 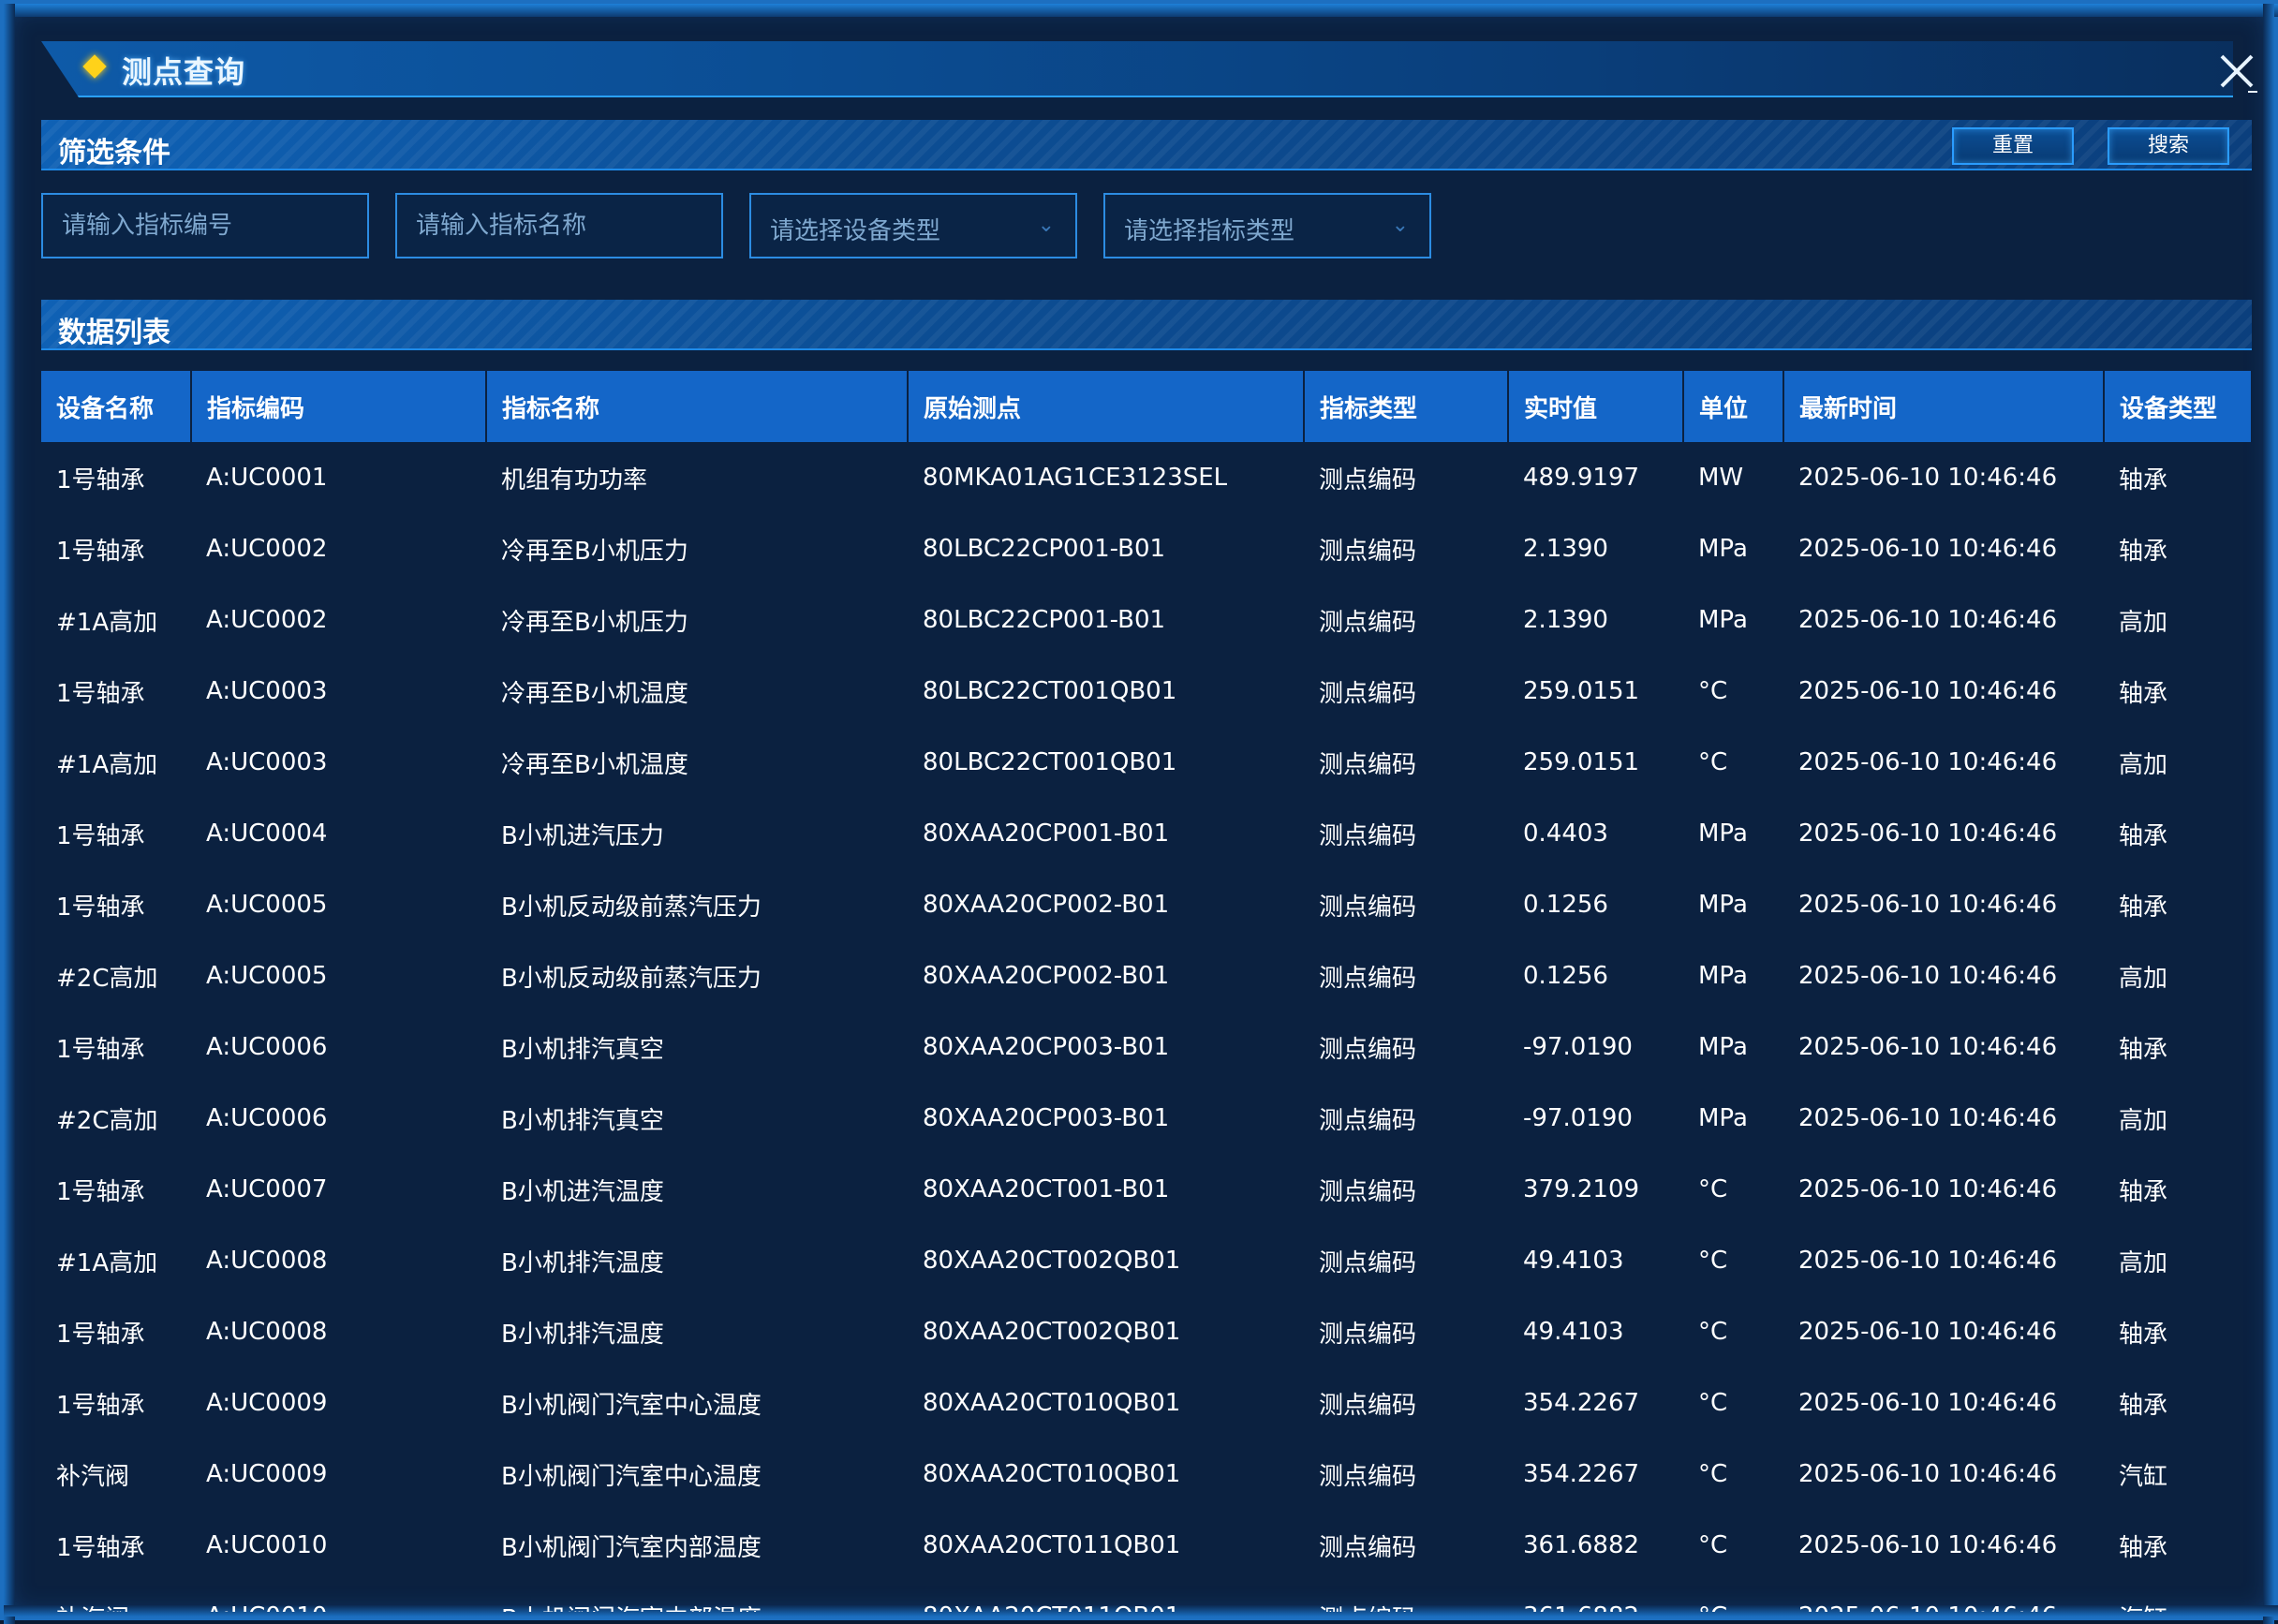 What do you see at coordinates (2013, 146) in the screenshot?
I see `reset-button: 重置` at bounding box center [2013, 146].